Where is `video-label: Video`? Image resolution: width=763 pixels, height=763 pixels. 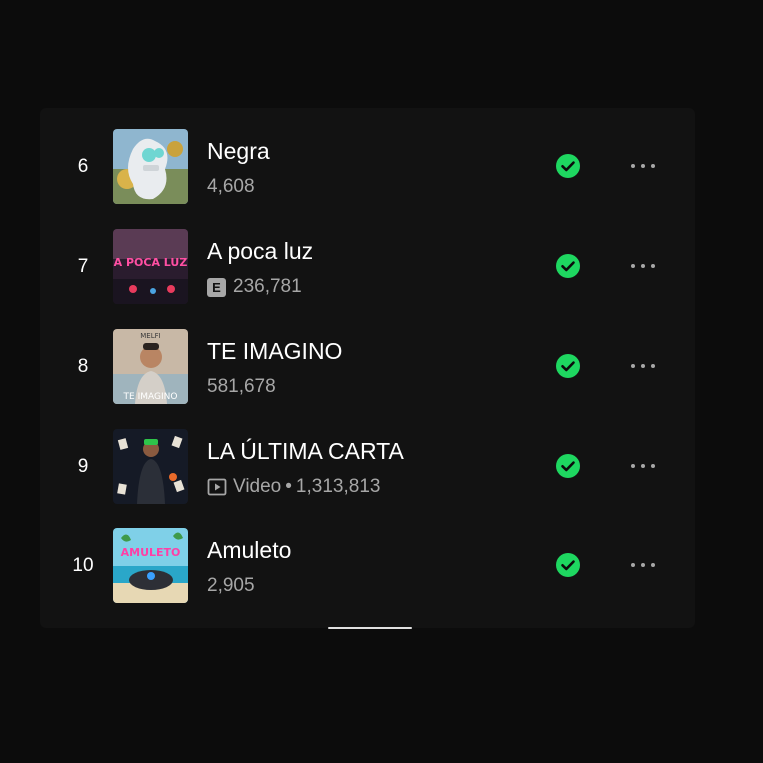 video-label: Video is located at coordinates (257, 486).